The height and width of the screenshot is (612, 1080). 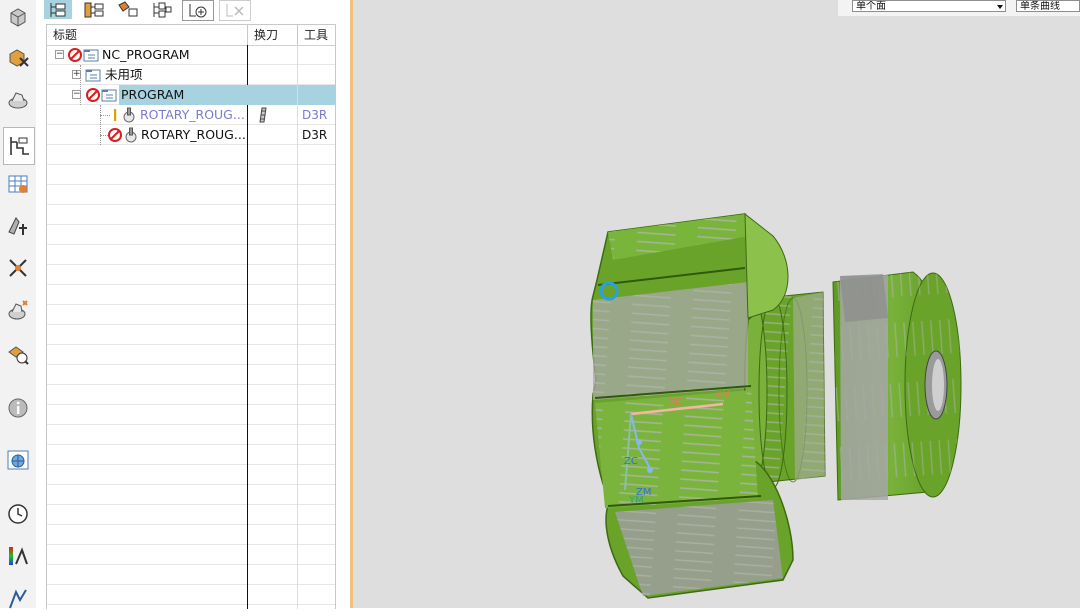 What do you see at coordinates (147, 35) in the screenshot?
I see `column-header-name: 标题` at bounding box center [147, 35].